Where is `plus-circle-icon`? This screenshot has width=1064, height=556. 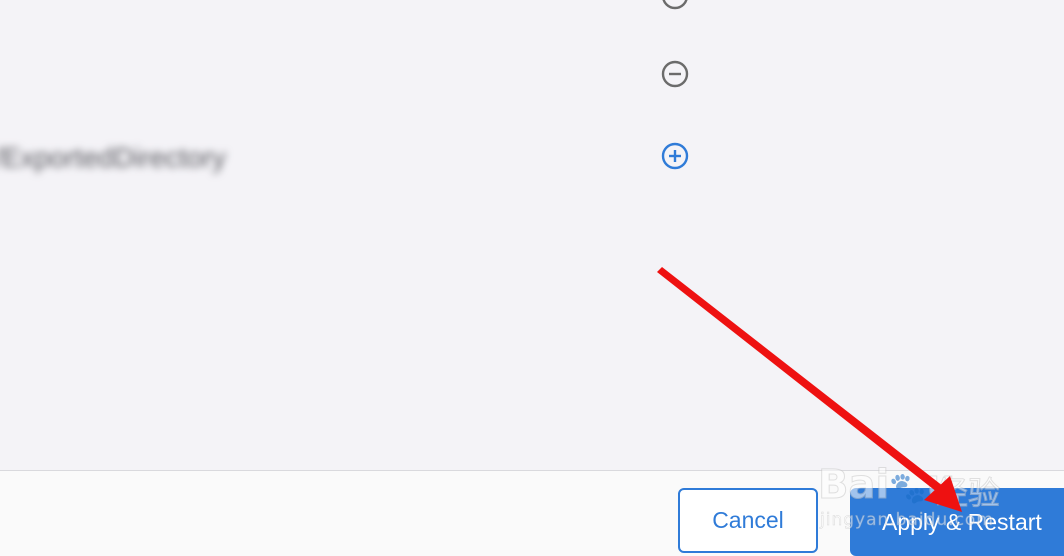 plus-circle-icon is located at coordinates (675, 156).